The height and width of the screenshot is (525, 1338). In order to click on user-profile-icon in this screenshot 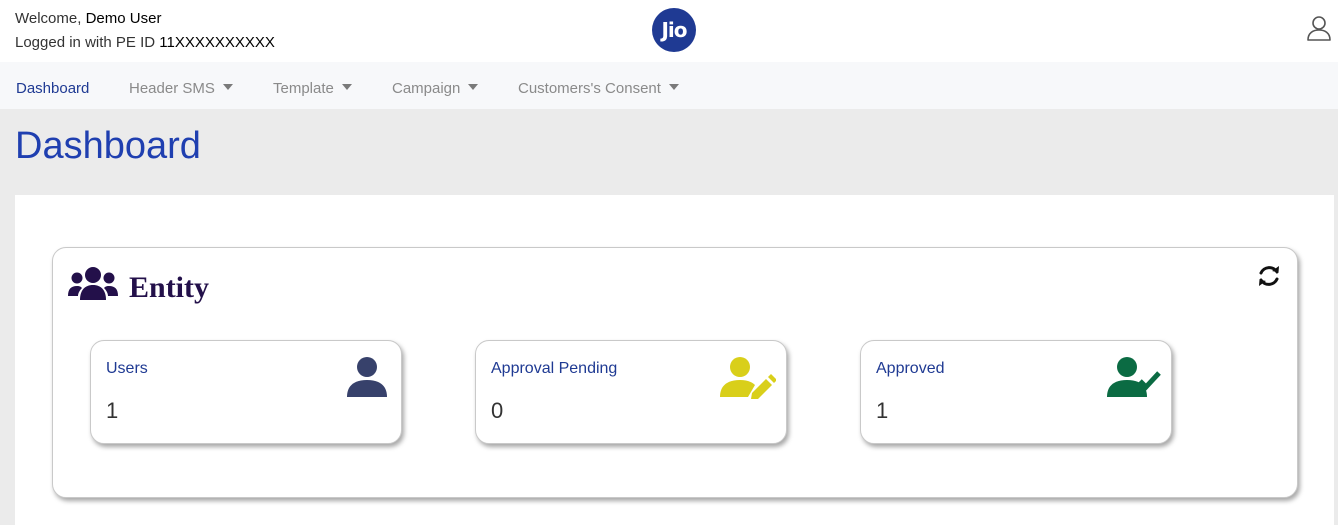, I will do `click(1319, 28)`.